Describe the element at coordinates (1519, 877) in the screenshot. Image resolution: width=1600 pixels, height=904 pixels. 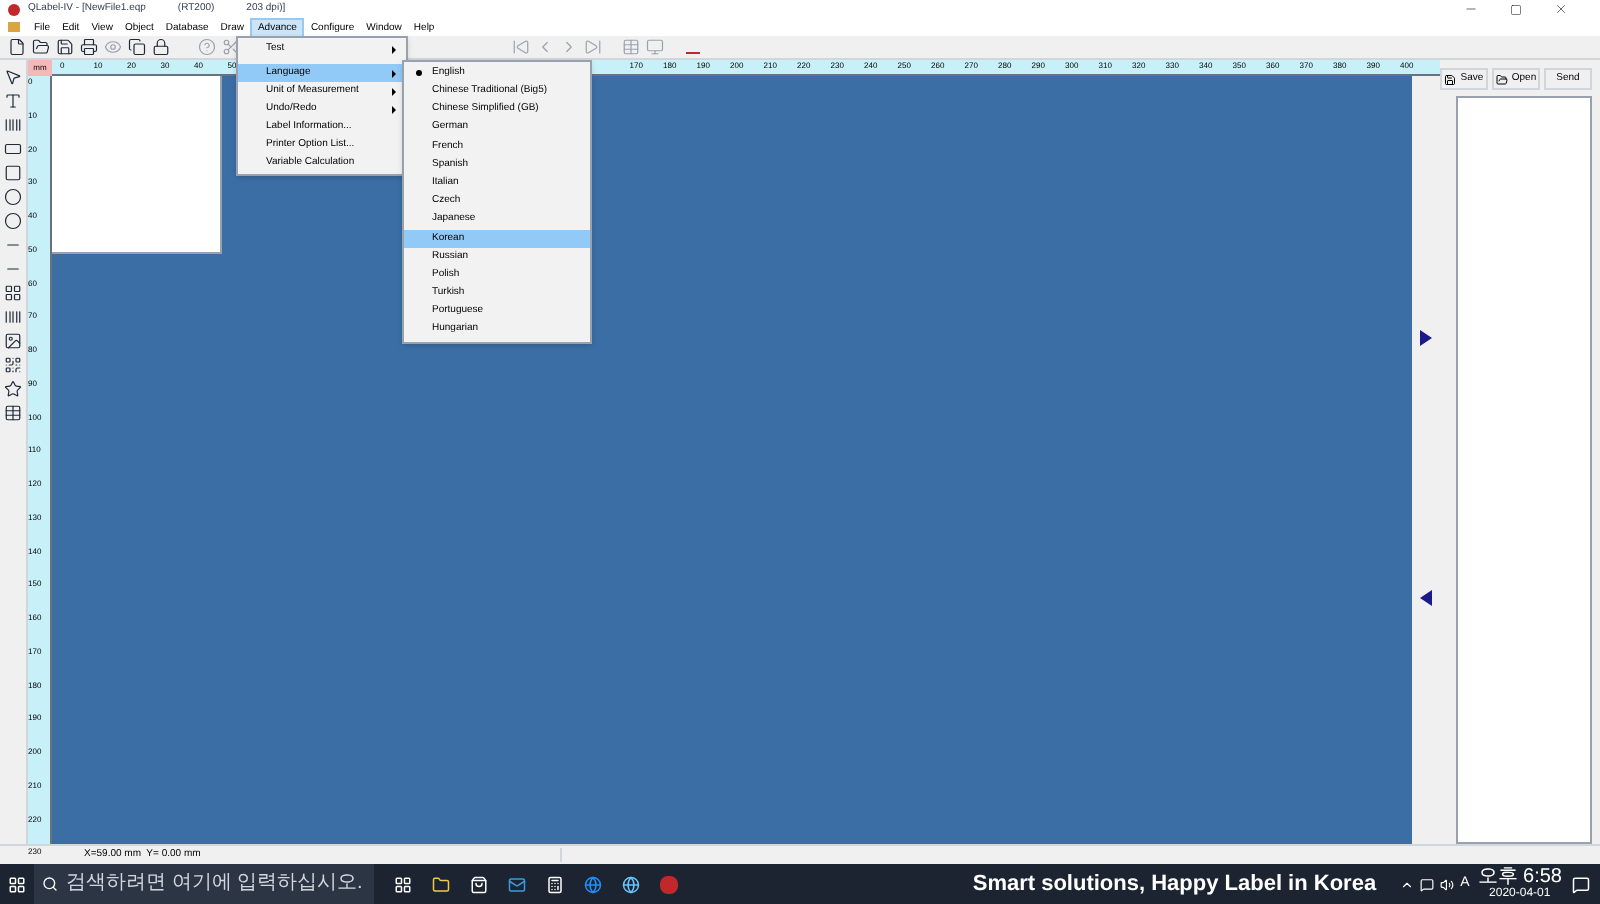
I see `clock-time: 오후 6:58` at that location.